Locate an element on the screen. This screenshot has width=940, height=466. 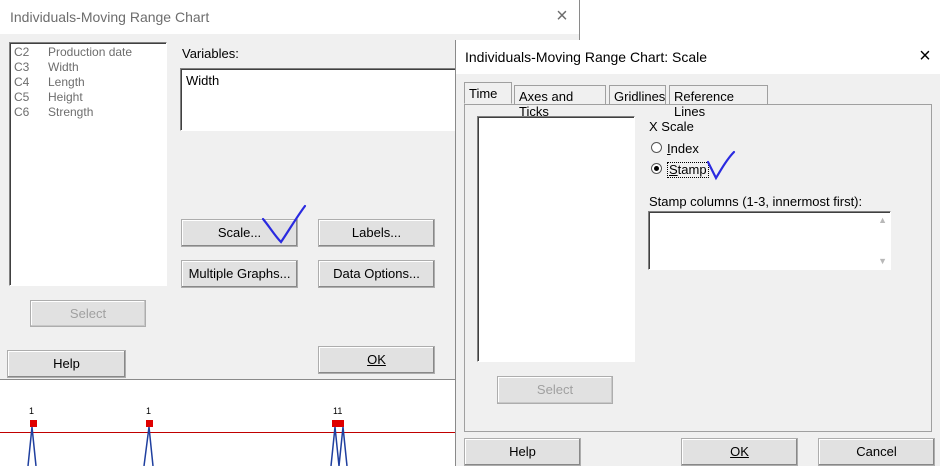
column-list-item: C3 Width is located at coordinates (73, 67).